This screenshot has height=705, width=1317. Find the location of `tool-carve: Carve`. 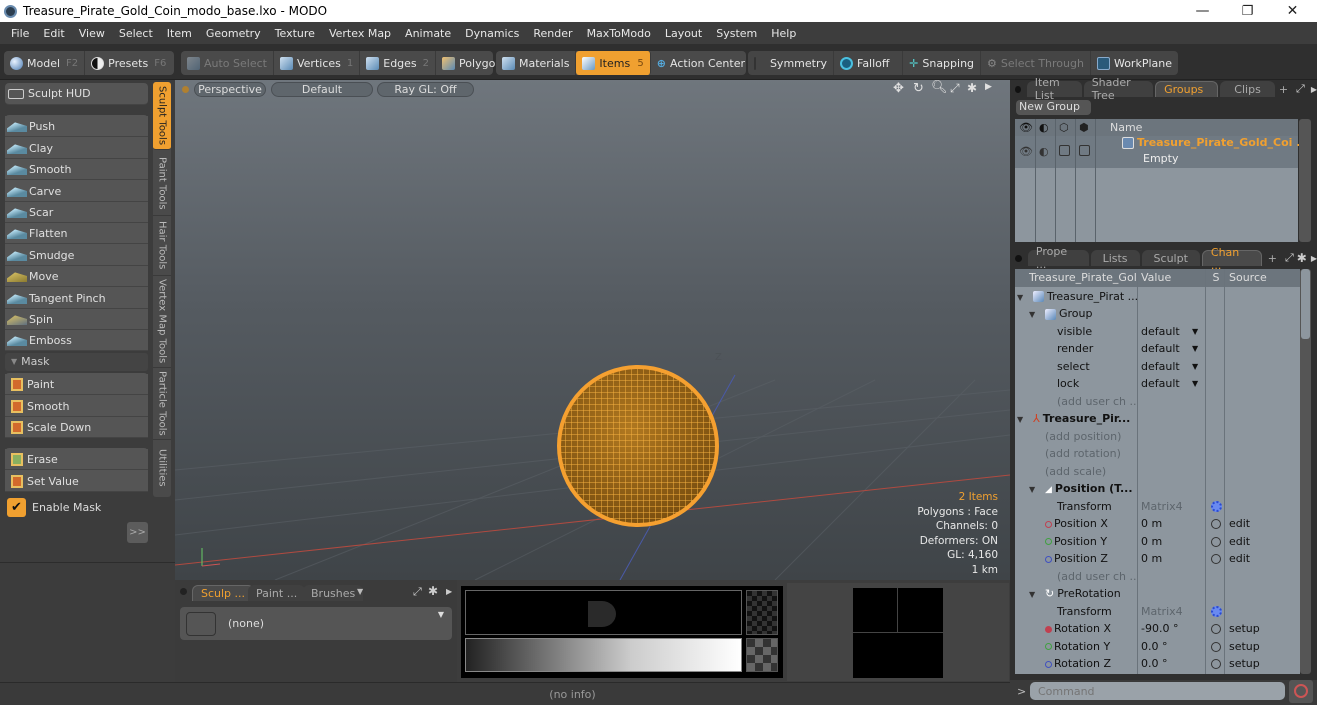

tool-carve: Carve is located at coordinates (76, 191).